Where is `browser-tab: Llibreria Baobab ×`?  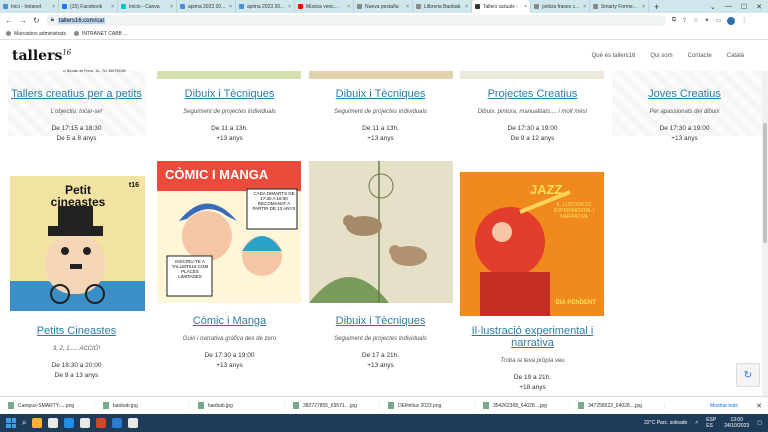
browser-tab: Llibreria Baobab × is located at coordinates (442, 6).